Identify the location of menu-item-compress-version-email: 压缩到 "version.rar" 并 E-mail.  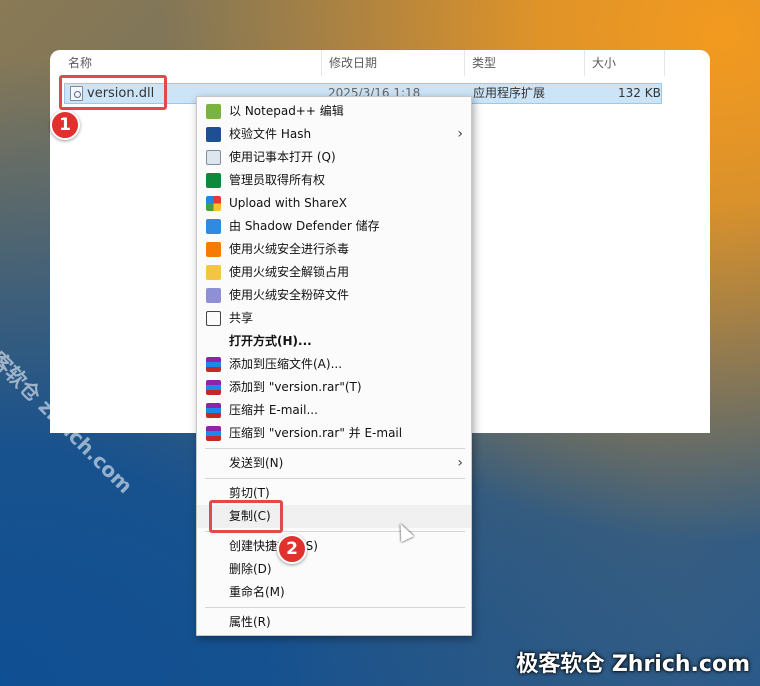
(334, 433).